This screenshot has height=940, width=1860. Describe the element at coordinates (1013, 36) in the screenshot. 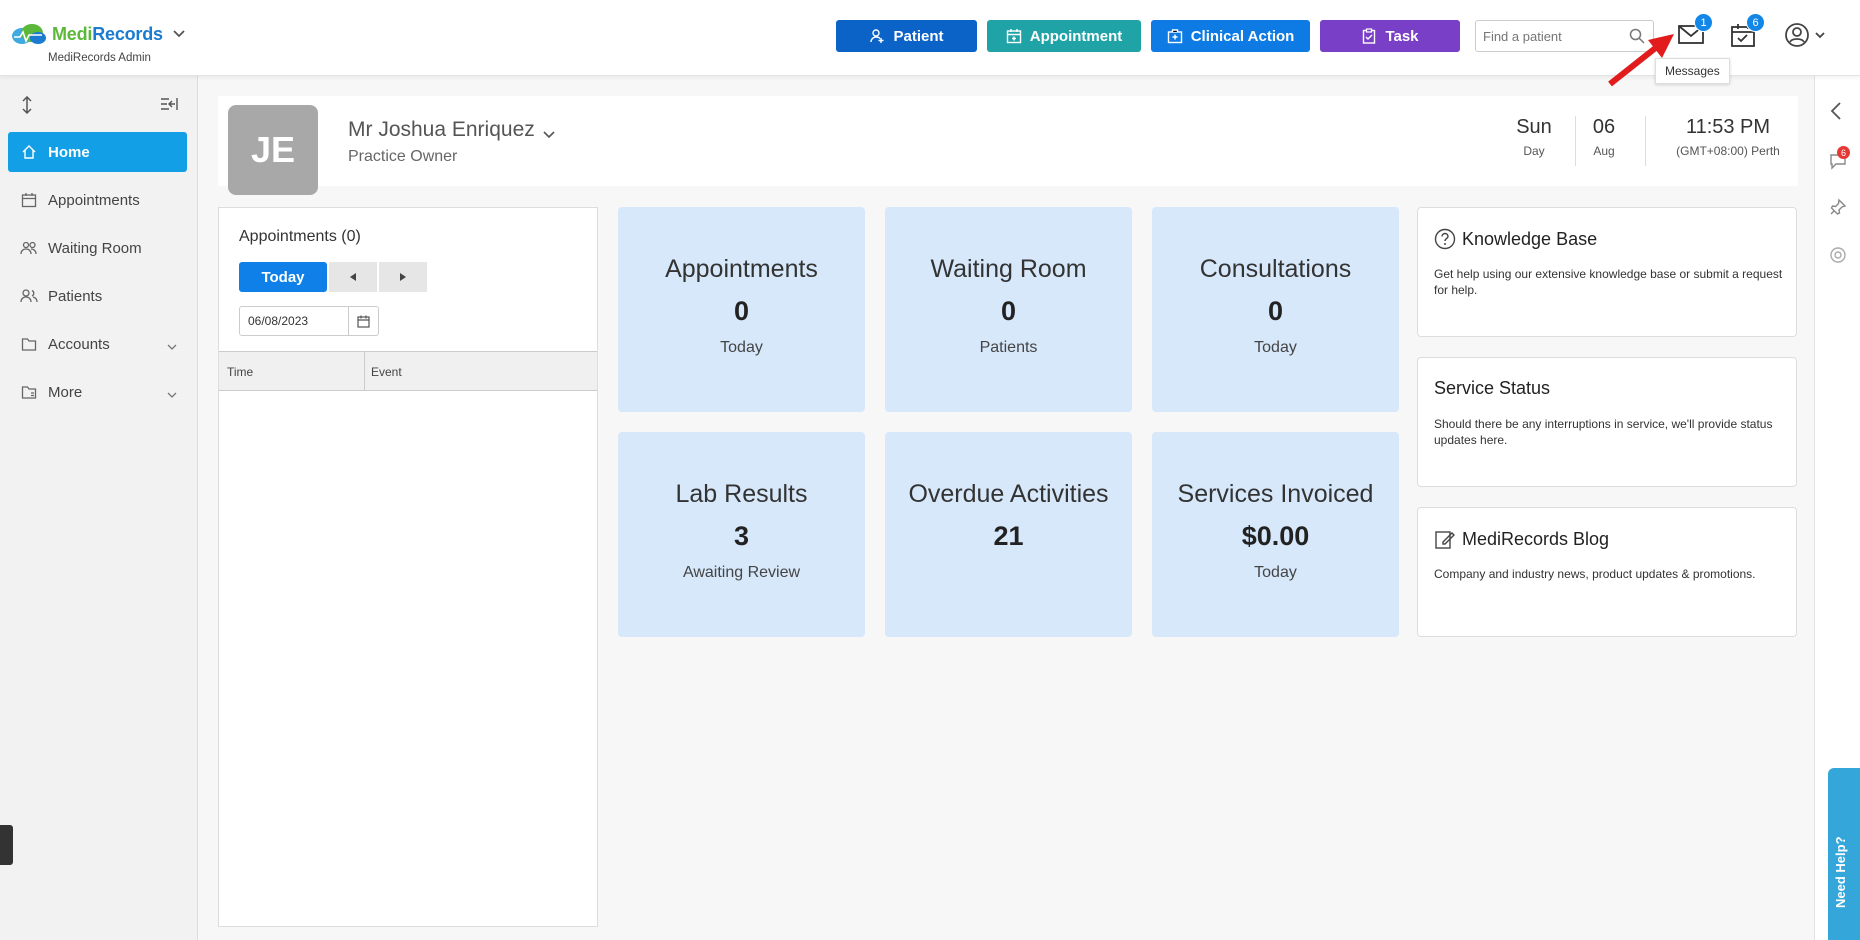

I see `calendar-add-icon` at that location.